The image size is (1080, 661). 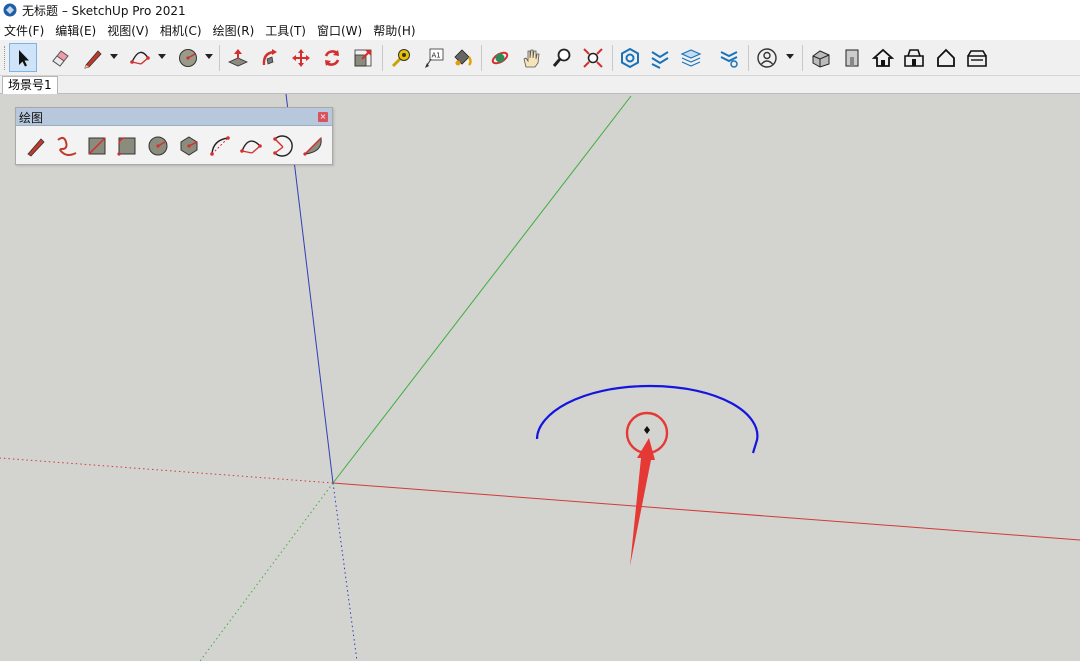 What do you see at coordinates (114, 56) in the screenshot?
I see `line-dropdown-icon` at bounding box center [114, 56].